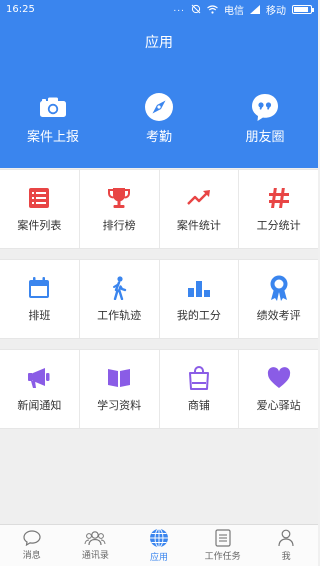 The image size is (320, 566). I want to click on status-time: 16:25, so click(20, 9).